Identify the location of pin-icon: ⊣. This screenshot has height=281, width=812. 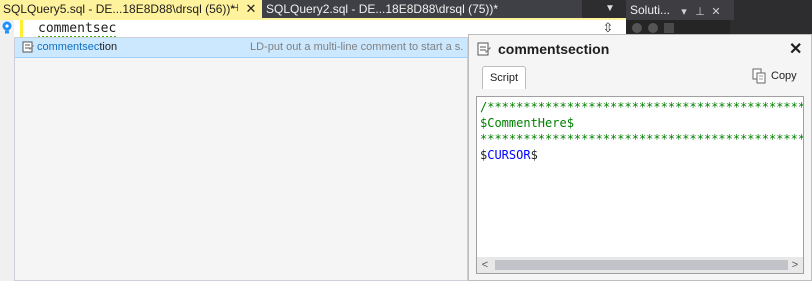
(234, 9).